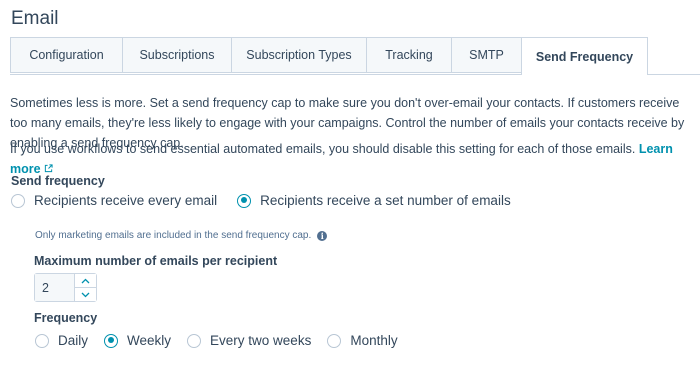  I want to click on chevron-up-icon, so click(85, 280).